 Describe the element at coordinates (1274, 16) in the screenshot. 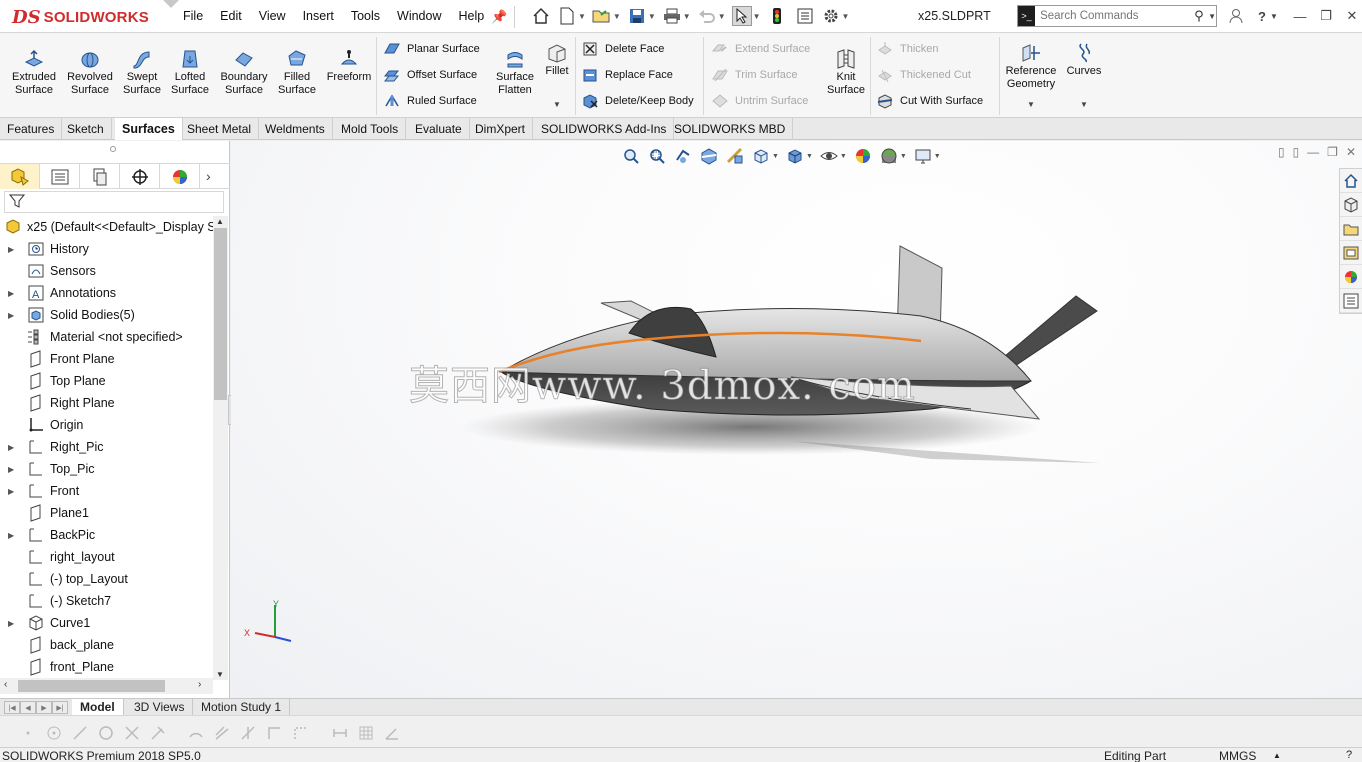

I see `help-dropdown-icon: ▼` at that location.